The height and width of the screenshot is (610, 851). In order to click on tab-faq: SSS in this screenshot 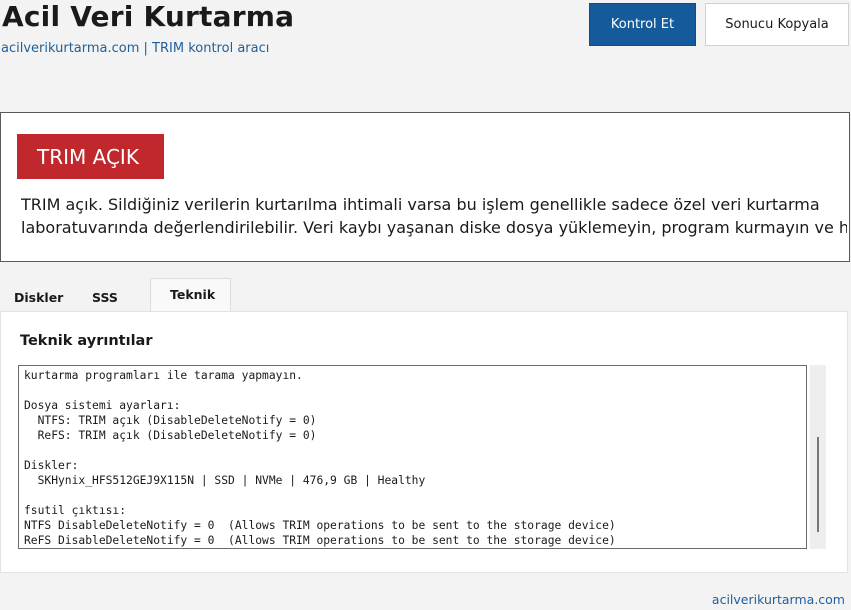, I will do `click(105, 297)`.